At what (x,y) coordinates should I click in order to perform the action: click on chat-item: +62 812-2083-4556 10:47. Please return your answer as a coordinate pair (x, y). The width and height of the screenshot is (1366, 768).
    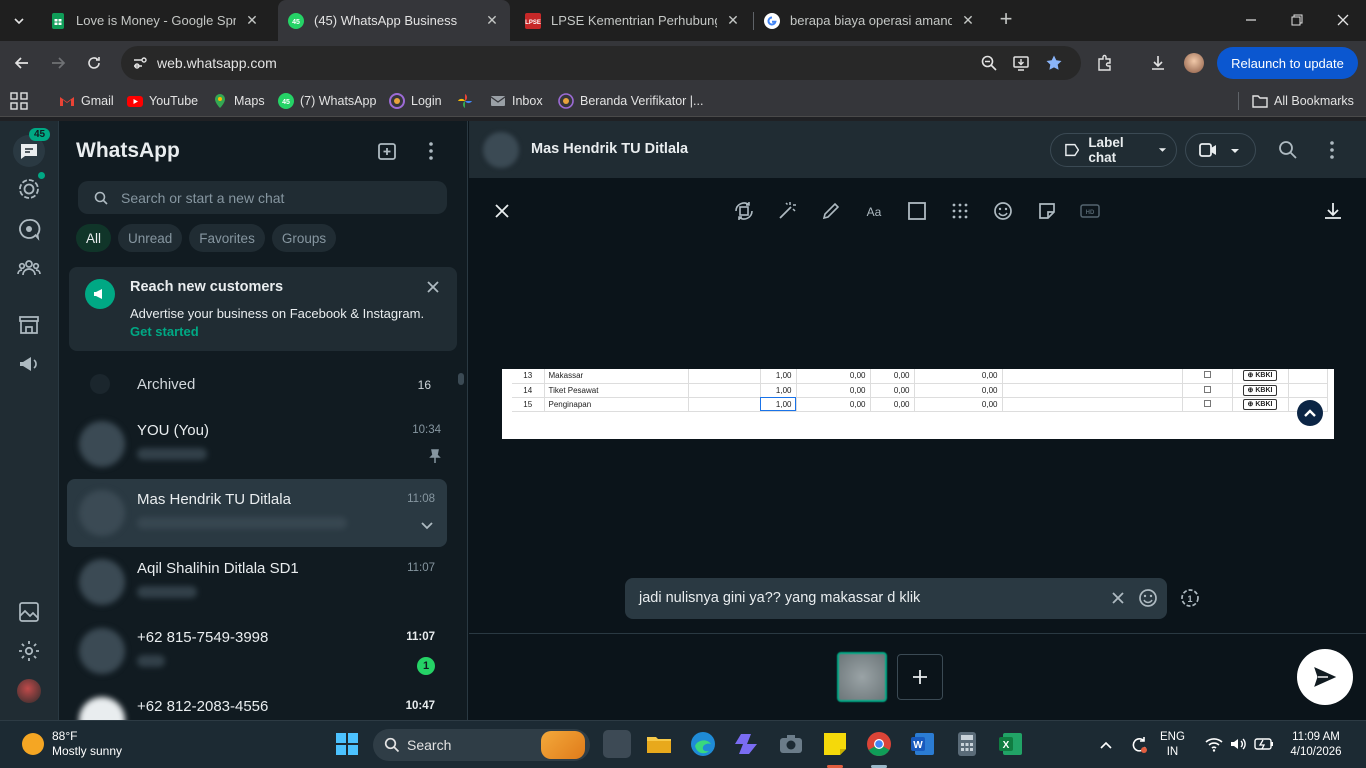
    Looking at the image, I should click on (257, 703).